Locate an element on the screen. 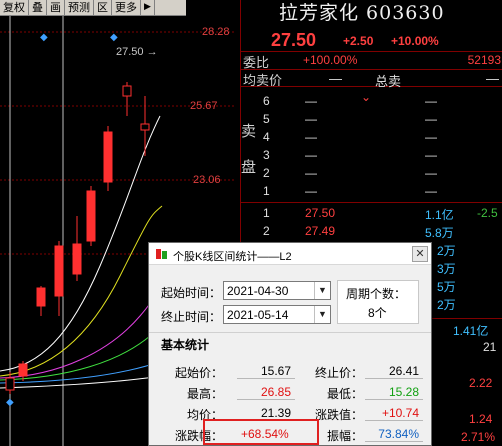  side-value-2: 21 is located at coordinates (490, 347).